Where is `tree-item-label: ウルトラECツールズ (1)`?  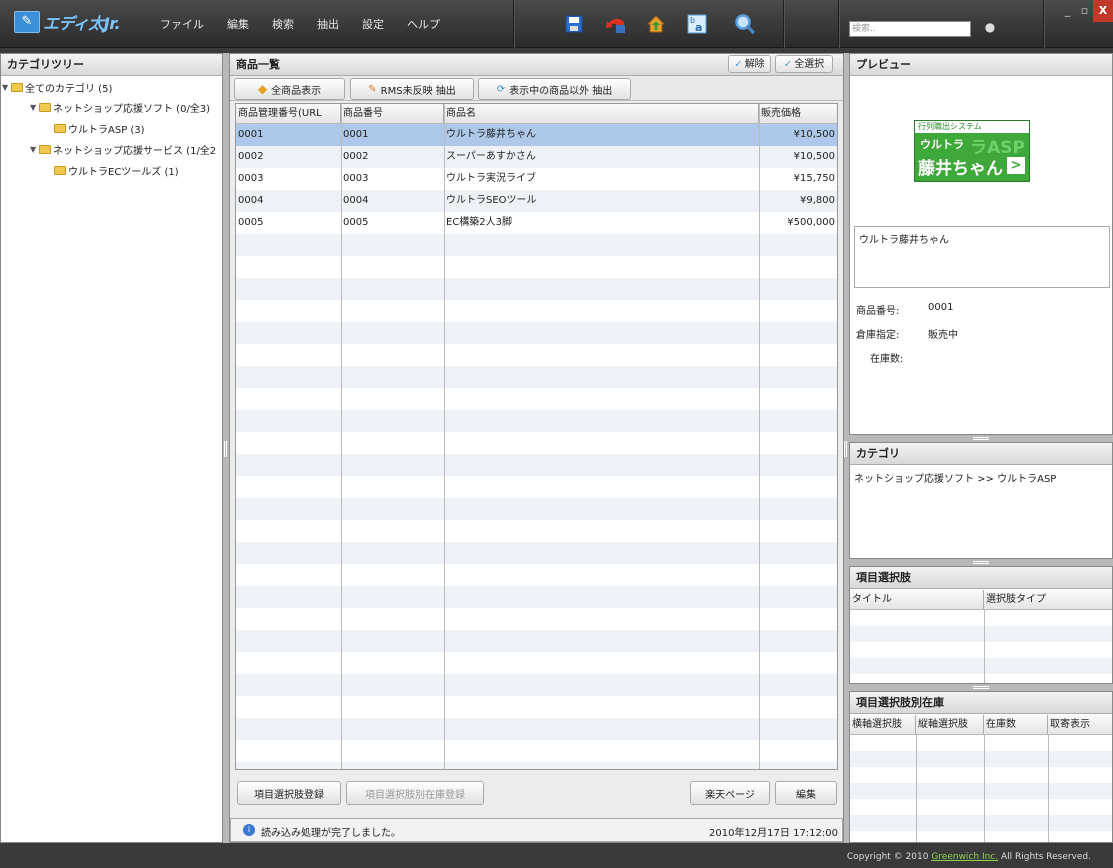
tree-item-label: ウルトラECツールズ (1) is located at coordinates (123, 172).